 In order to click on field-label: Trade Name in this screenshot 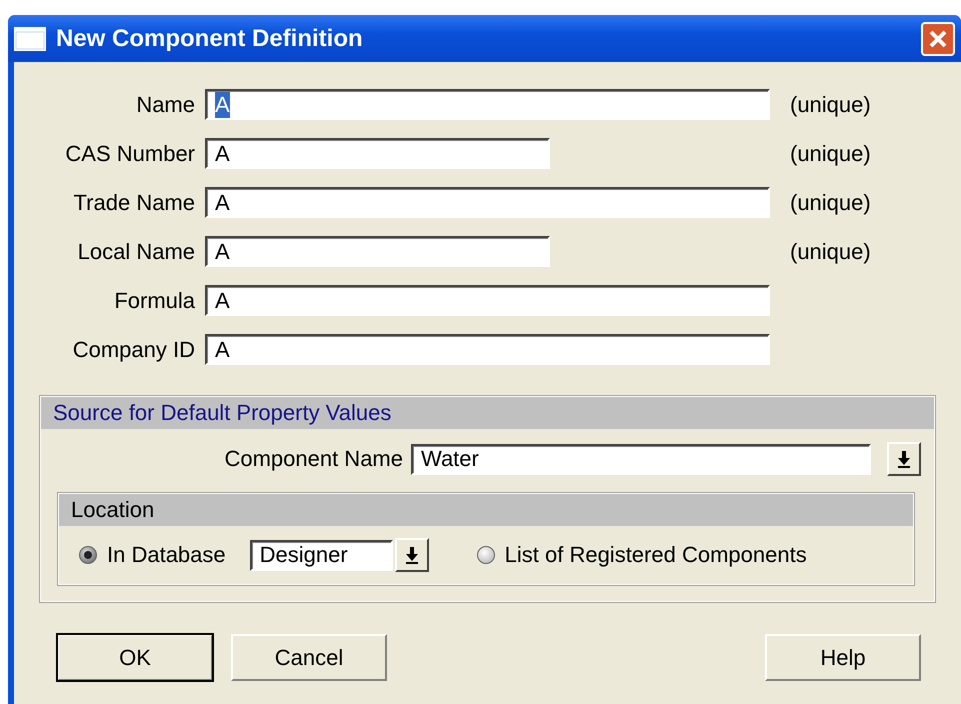, I will do `click(133, 203)`.